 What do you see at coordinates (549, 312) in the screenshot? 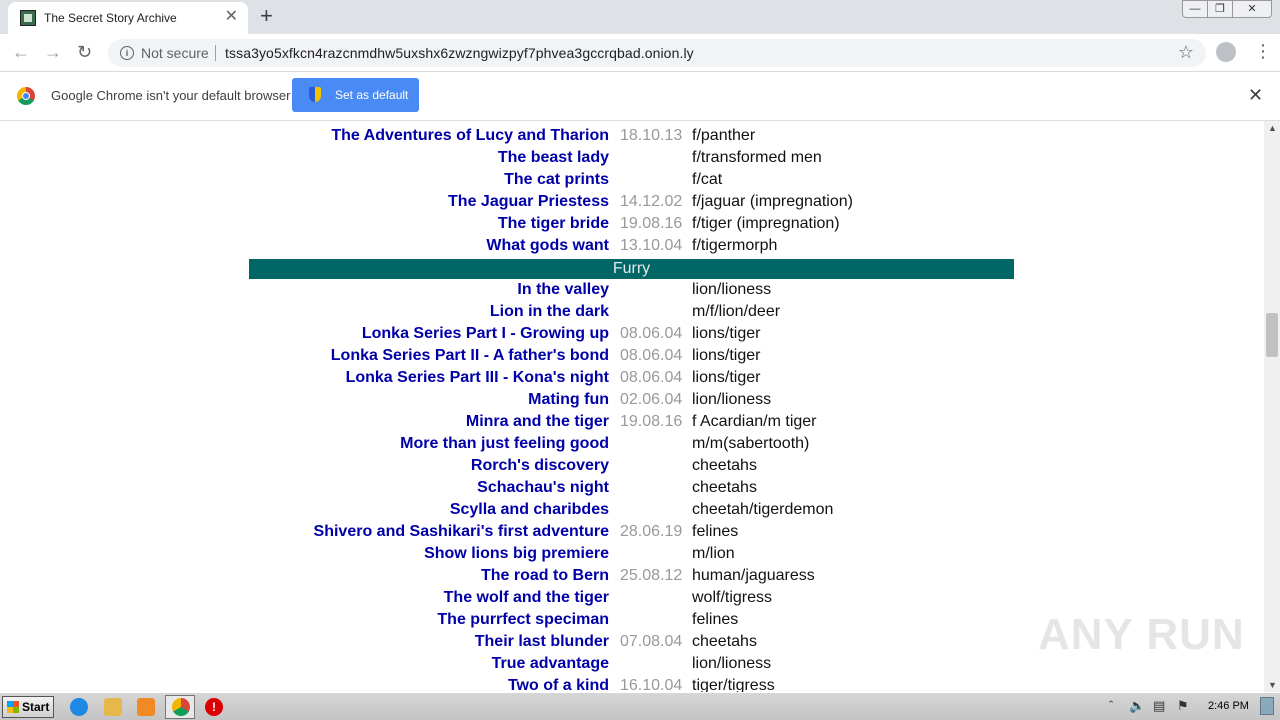
I see `story-title-link: Lion in the dark` at bounding box center [549, 312].